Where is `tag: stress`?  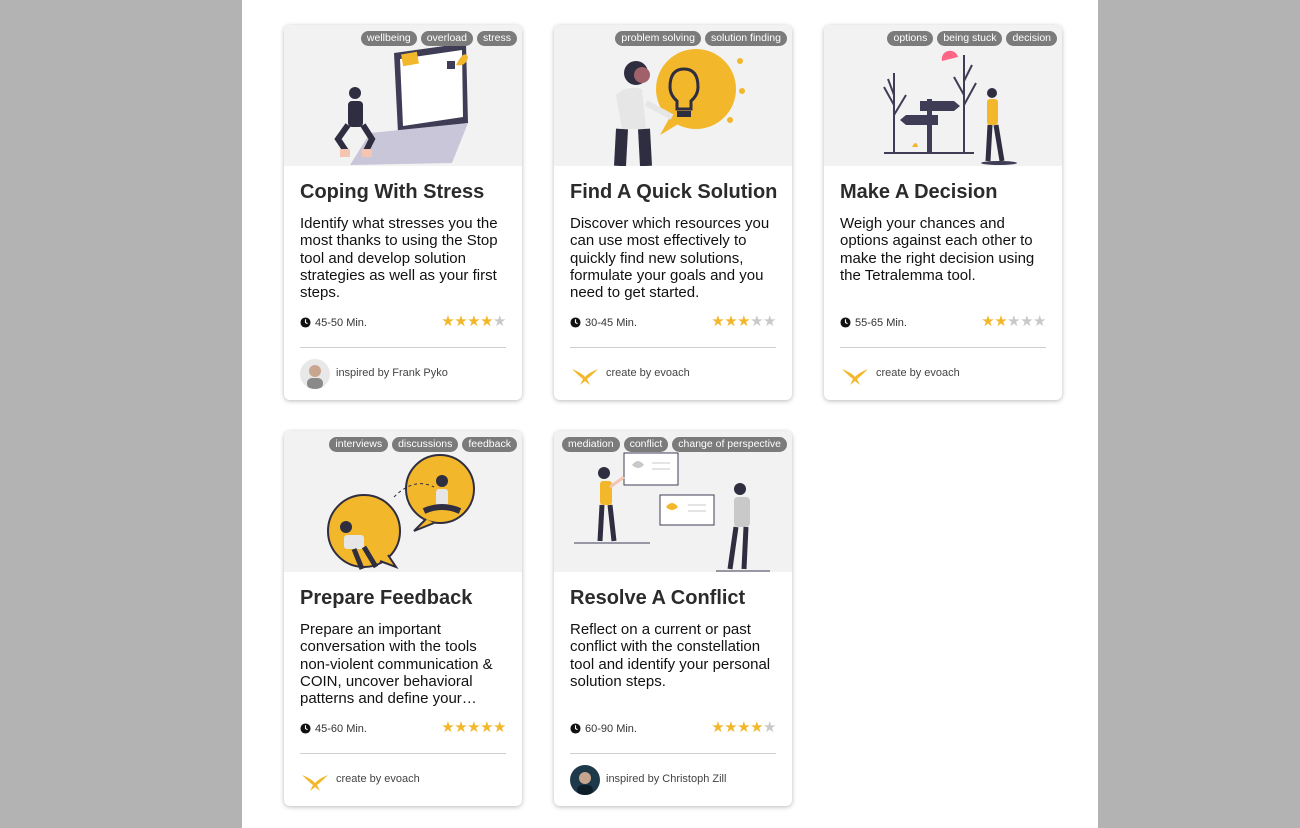 tag: stress is located at coordinates (496, 38).